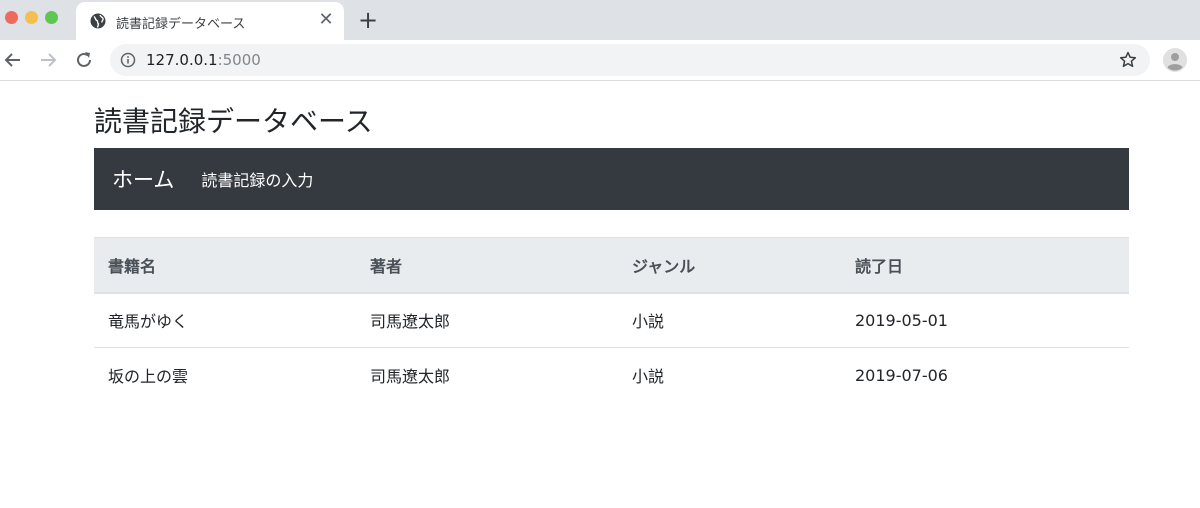 This screenshot has height=508, width=1200. Describe the element at coordinates (985, 265) in the screenshot. I see `header-finished-date: 読了日` at that location.